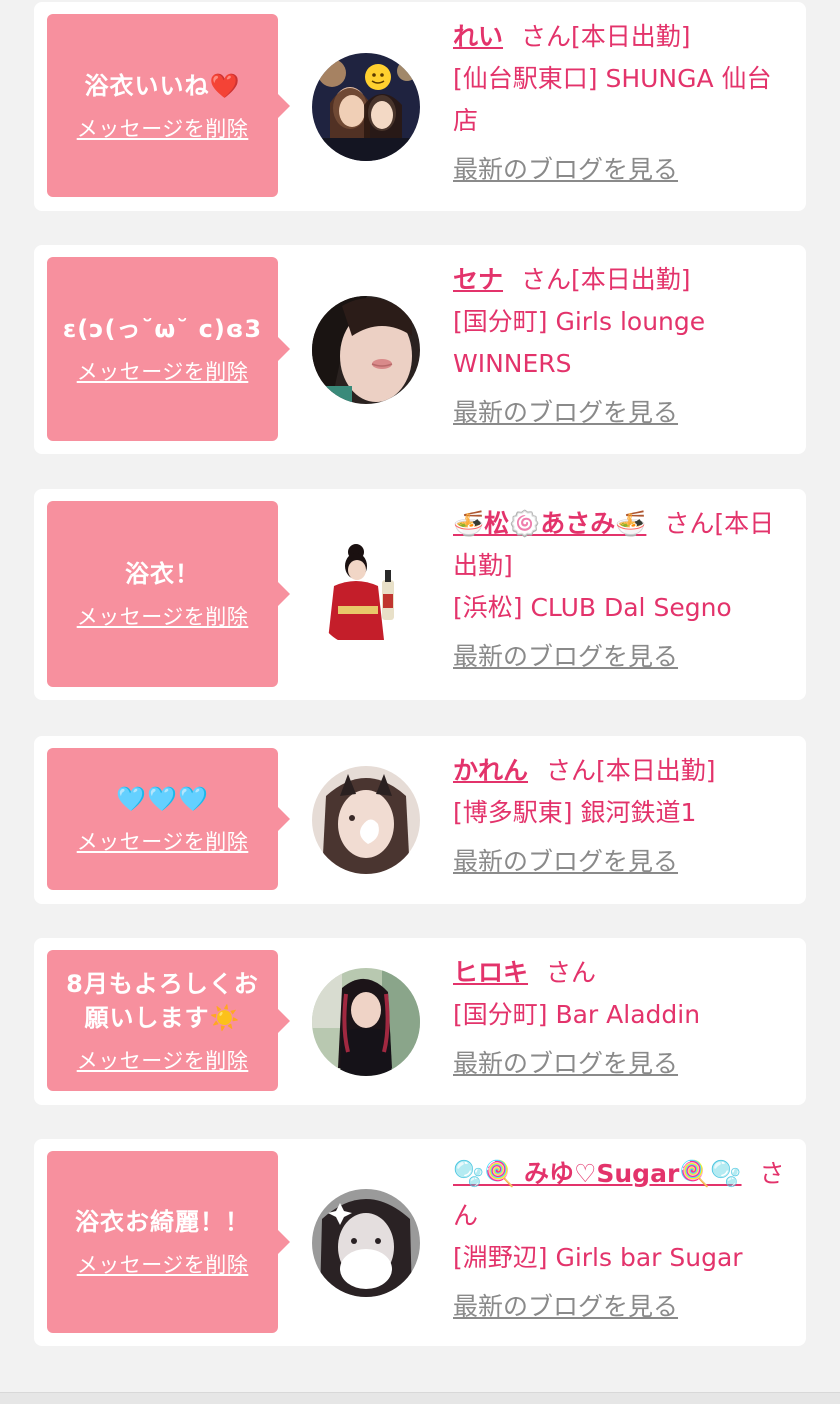 The height and width of the screenshot is (1404, 840). What do you see at coordinates (162, 1222) in the screenshot?
I see `message-text: 浴衣お綺麗！！` at bounding box center [162, 1222].